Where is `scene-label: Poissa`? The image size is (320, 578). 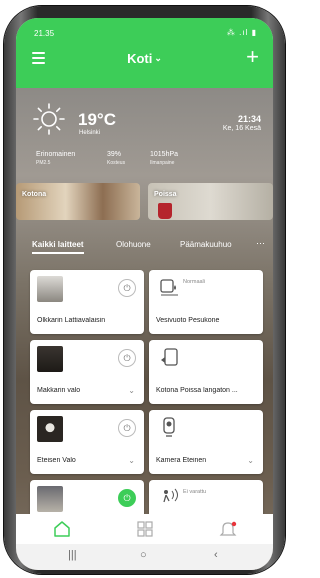
scene-label: Poissa is located at coordinates (165, 194).